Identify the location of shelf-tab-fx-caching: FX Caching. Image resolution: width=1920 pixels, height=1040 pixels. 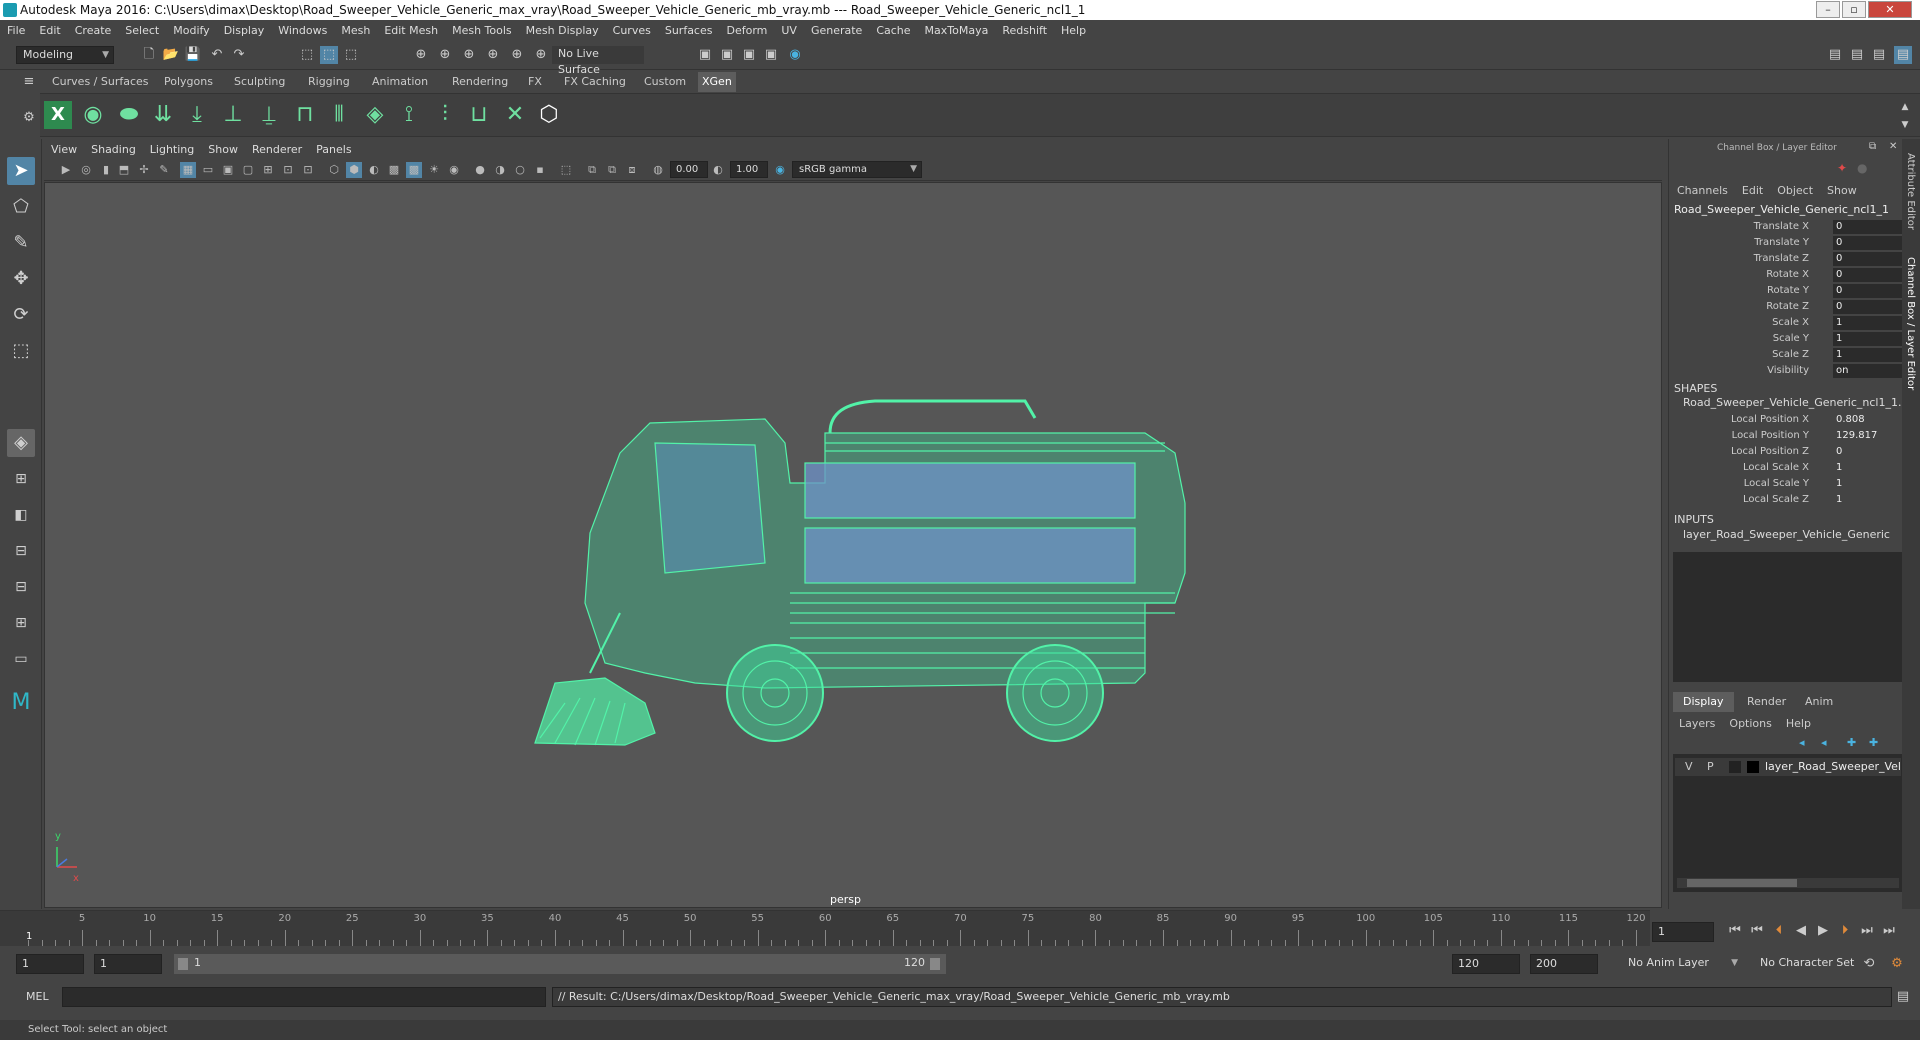
(595, 82).